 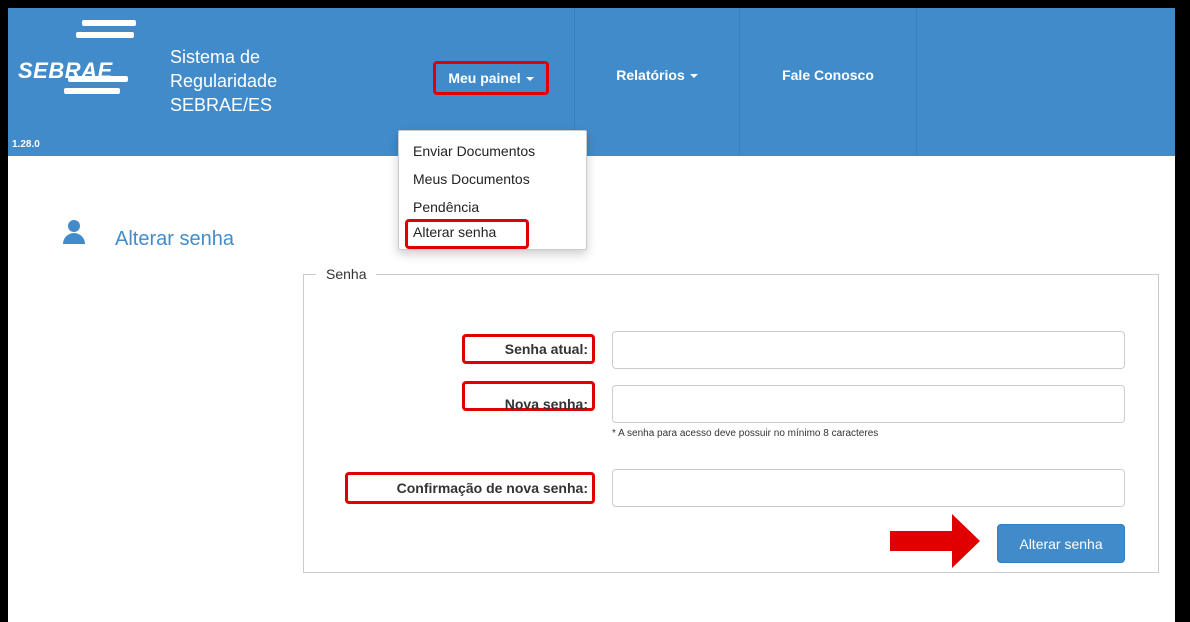 What do you see at coordinates (174, 239) in the screenshot?
I see `page-title: Alterar senha` at bounding box center [174, 239].